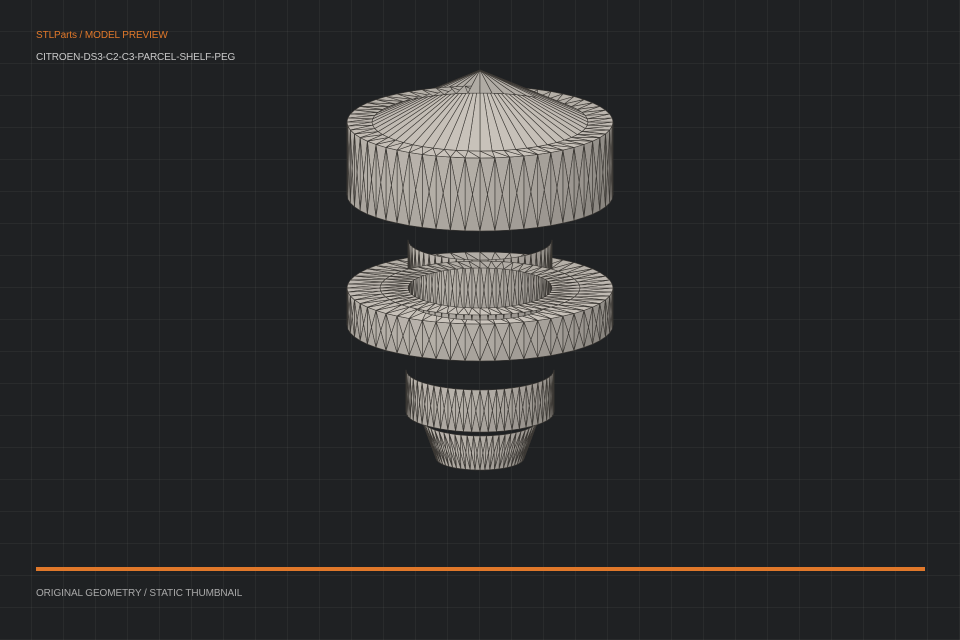 The image size is (960, 640). I want to click on footer-caption: ORIGINAL GEOMETRY / STATIC THUMBNAIL, so click(139, 593).